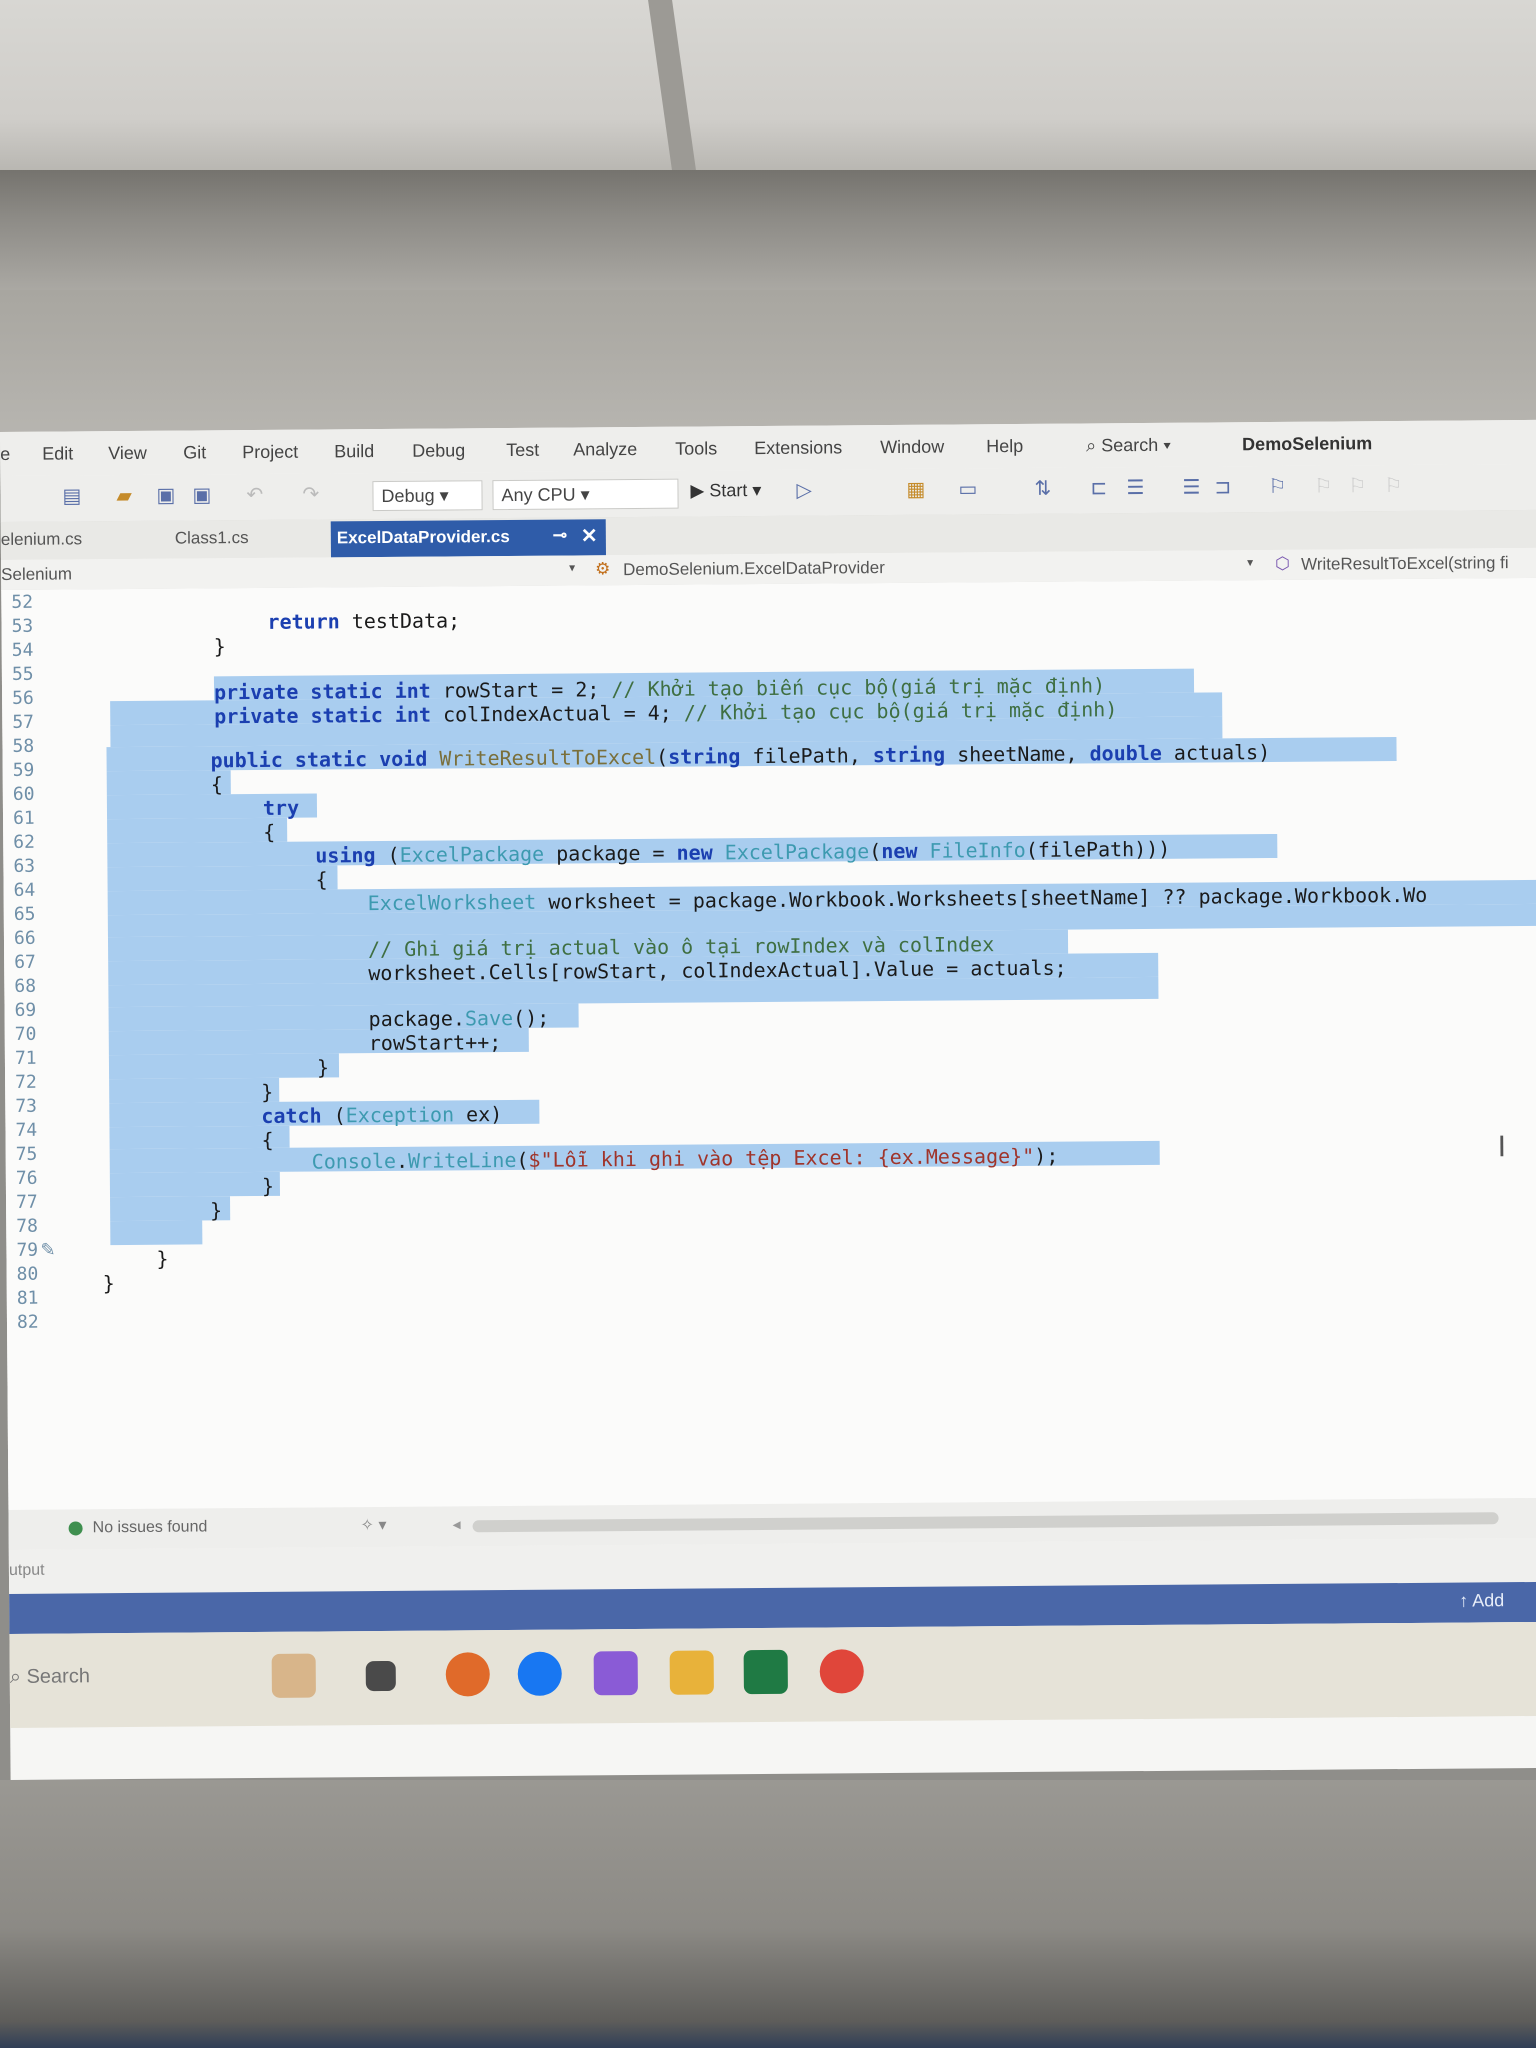 Image resolution: width=1536 pixels, height=2048 pixels. Describe the element at coordinates (22, 650) in the screenshot. I see `line-number: 54` at that location.